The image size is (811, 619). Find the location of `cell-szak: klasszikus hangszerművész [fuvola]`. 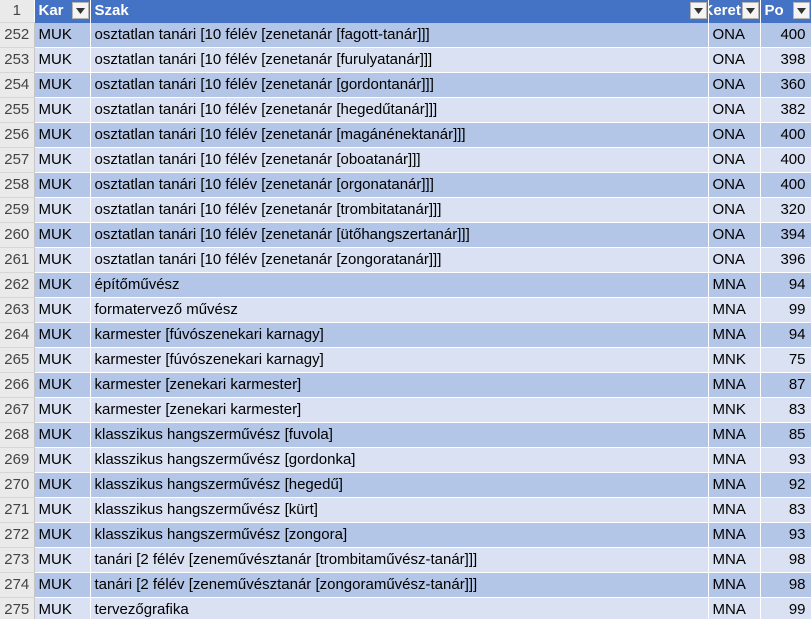

cell-szak: klasszikus hangszerművész [fuvola] is located at coordinates (399, 435).